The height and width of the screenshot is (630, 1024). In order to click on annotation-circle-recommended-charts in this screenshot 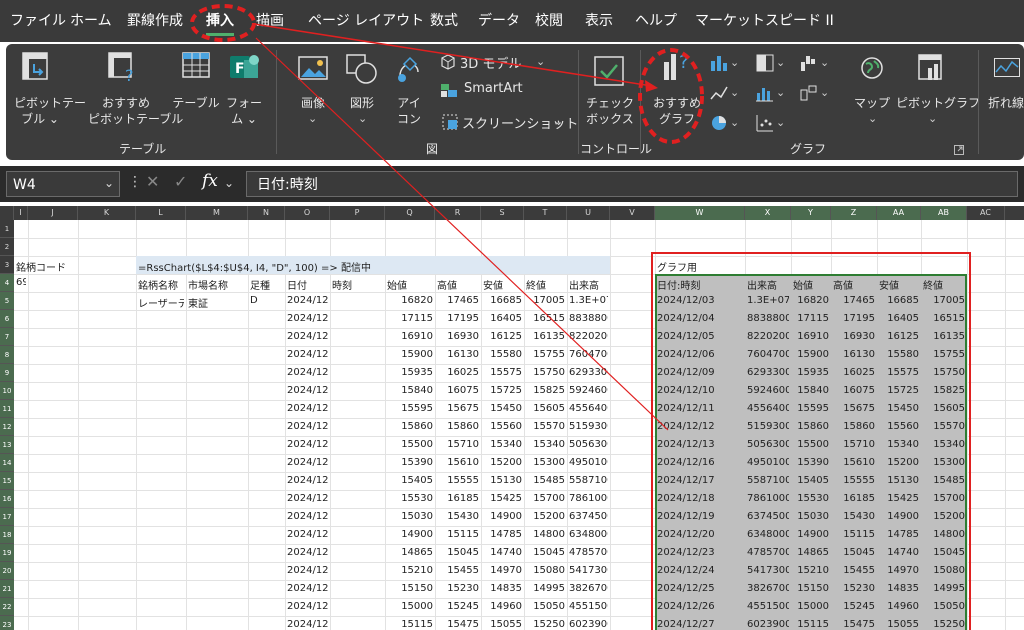, I will do `click(671, 96)`.